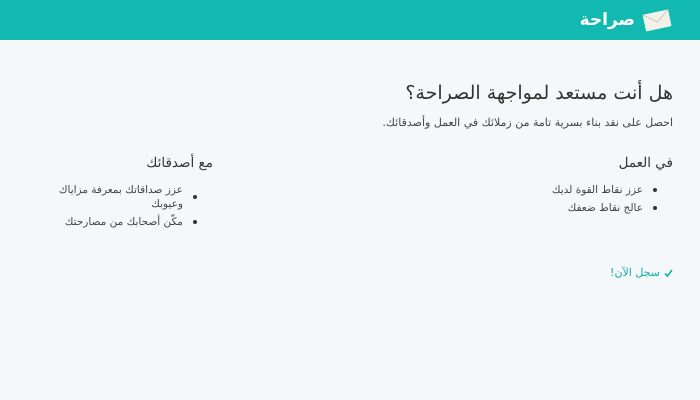 The image size is (700, 400). I want to click on hero-subtitle: احصل على نقد بناء بسرية تامة من زملائك في العمل وأصدقائك., so click(527, 122).